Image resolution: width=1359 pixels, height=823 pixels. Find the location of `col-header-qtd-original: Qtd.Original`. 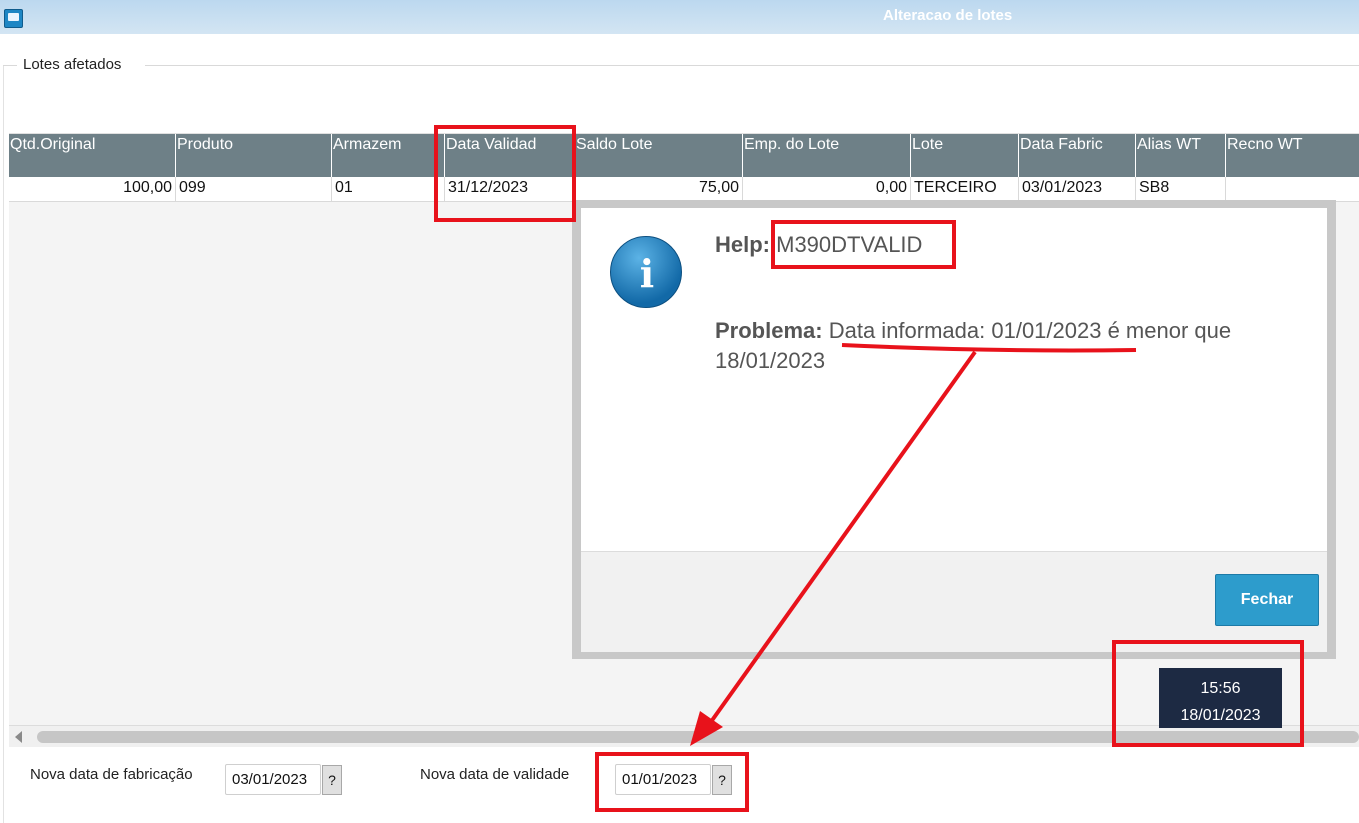

col-header-qtd-original: Qtd.Original is located at coordinates (92, 155).